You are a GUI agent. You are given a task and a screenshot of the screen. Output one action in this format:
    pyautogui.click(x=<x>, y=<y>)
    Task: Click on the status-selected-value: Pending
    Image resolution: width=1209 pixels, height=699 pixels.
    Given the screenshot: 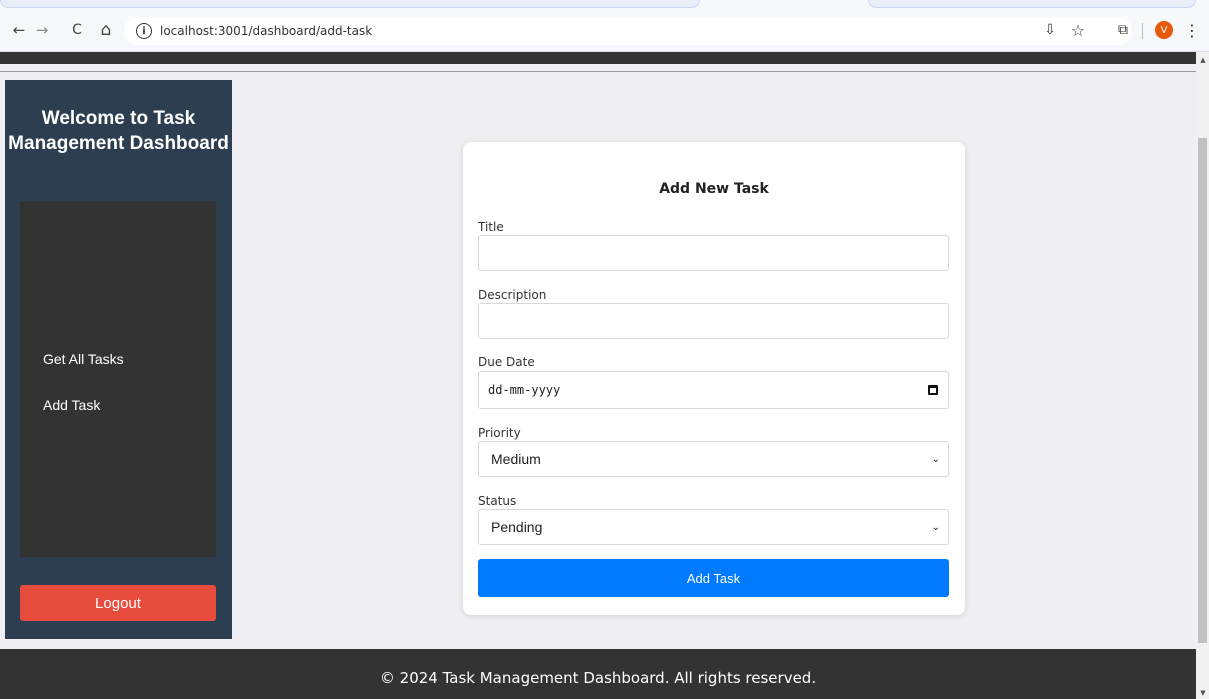 What is the action you would take?
    pyautogui.click(x=517, y=527)
    